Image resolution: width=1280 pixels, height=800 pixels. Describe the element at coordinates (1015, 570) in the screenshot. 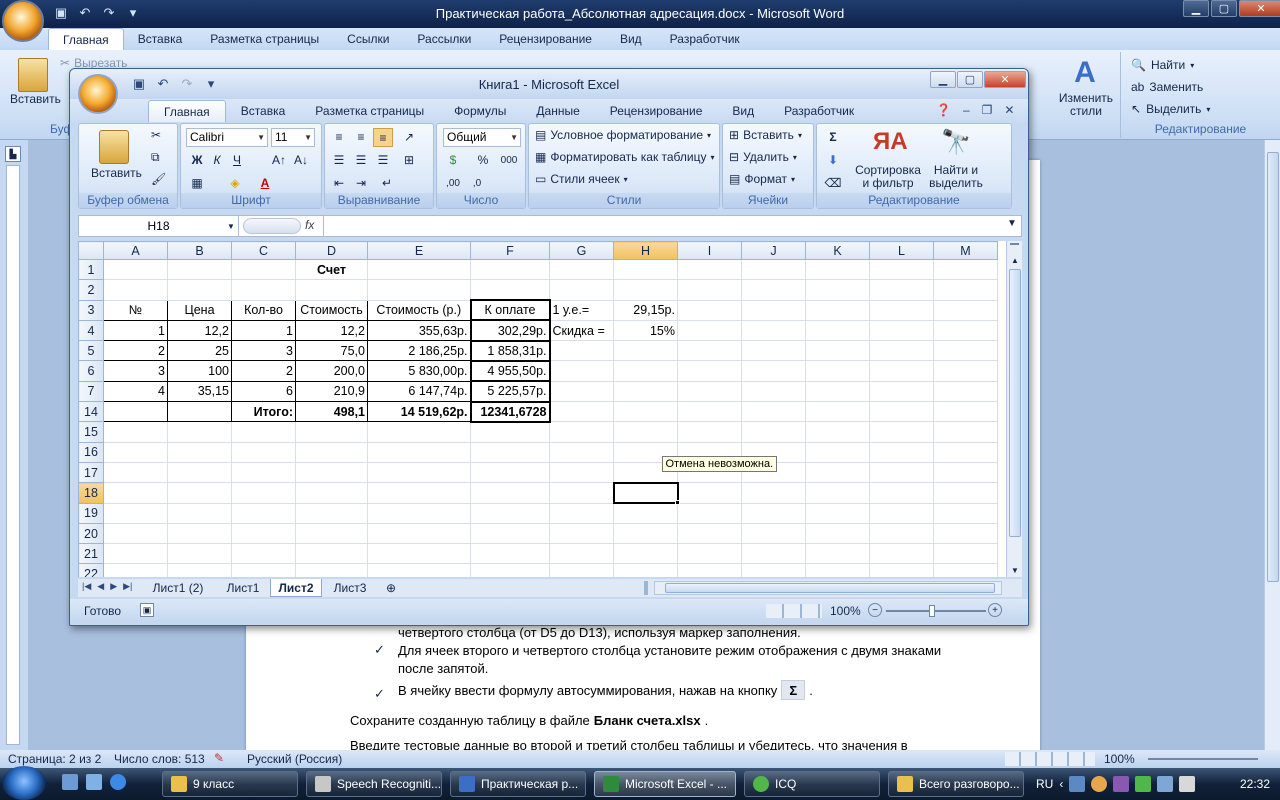

I see `scroll-down-icon: ▼` at that location.